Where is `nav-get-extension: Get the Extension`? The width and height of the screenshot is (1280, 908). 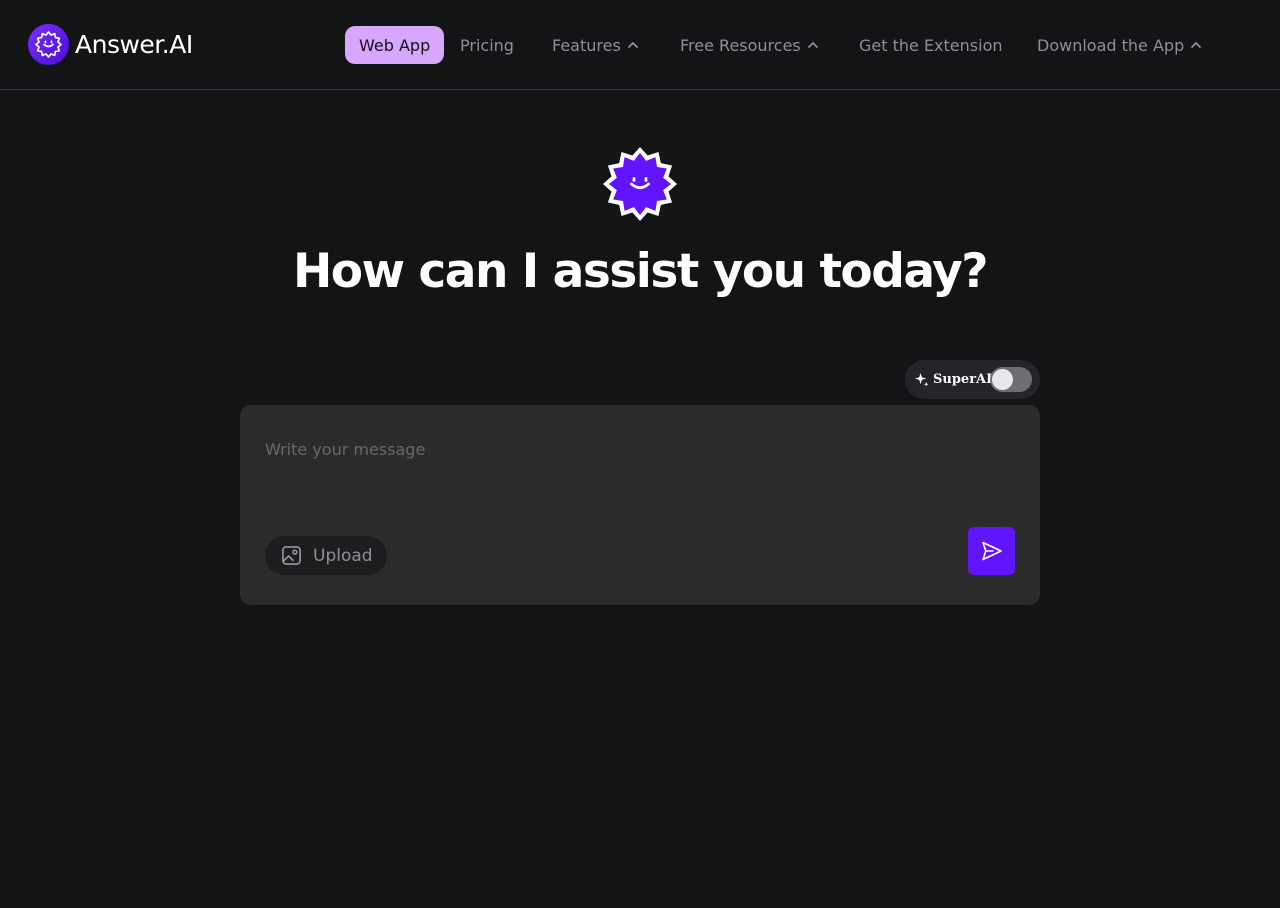 nav-get-extension: Get the Extension is located at coordinates (931, 45).